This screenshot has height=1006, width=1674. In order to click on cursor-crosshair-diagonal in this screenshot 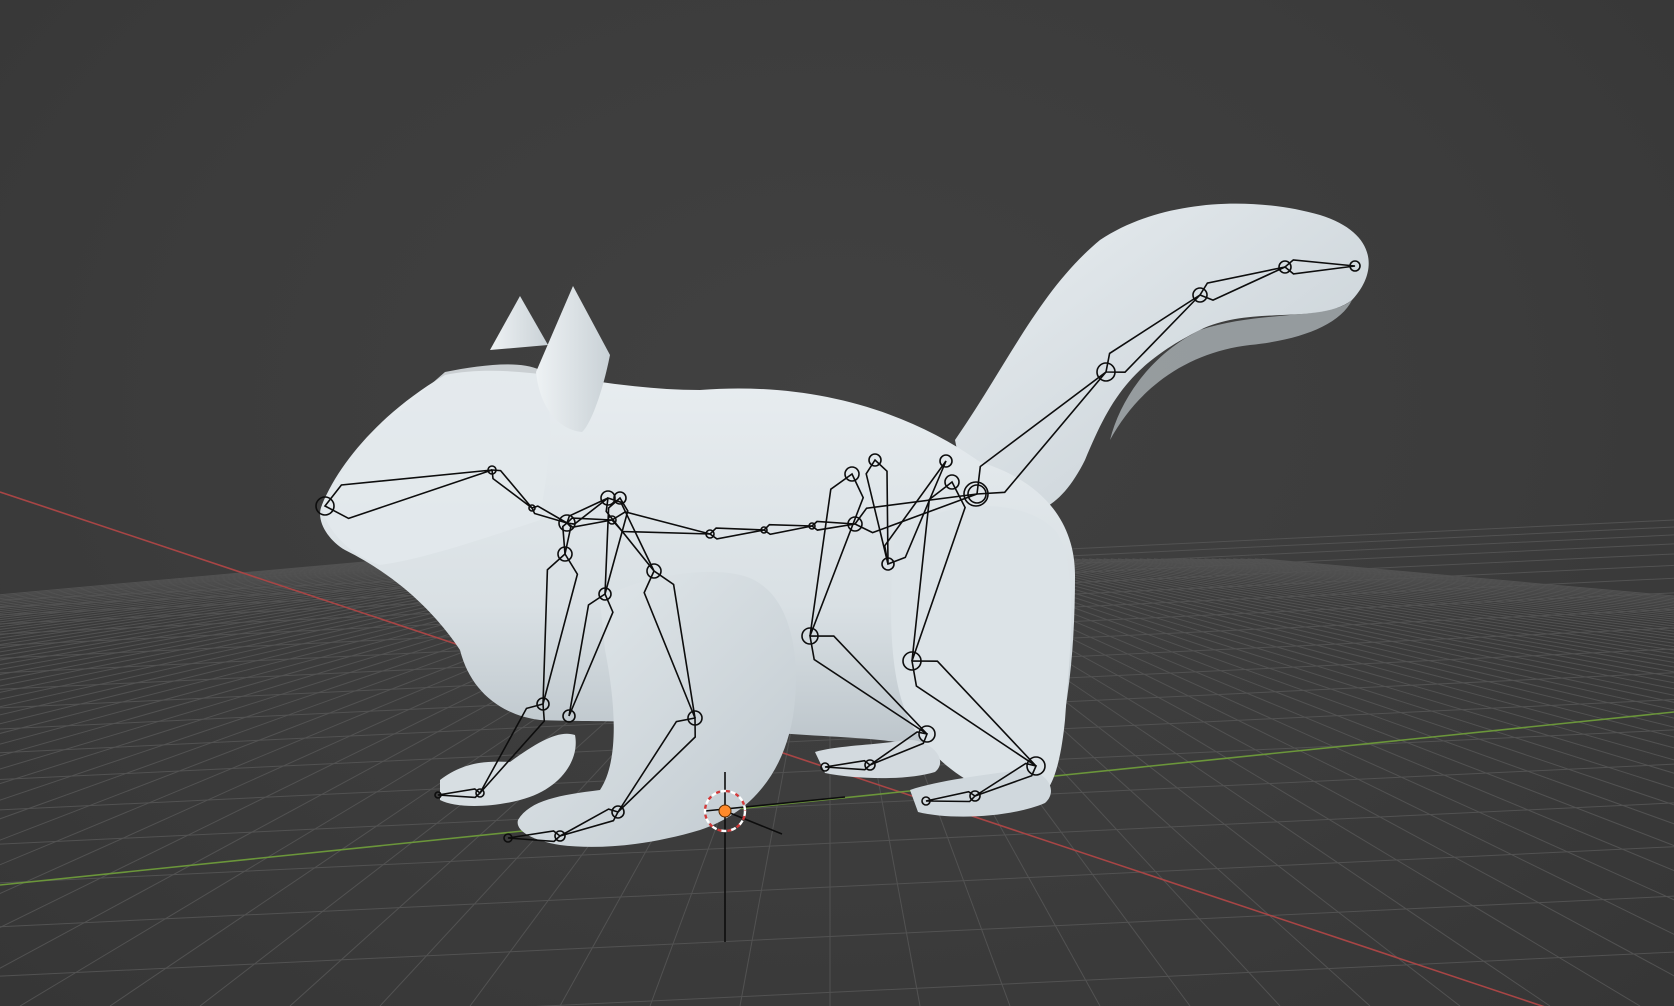, I will do `click(753, 822)`.